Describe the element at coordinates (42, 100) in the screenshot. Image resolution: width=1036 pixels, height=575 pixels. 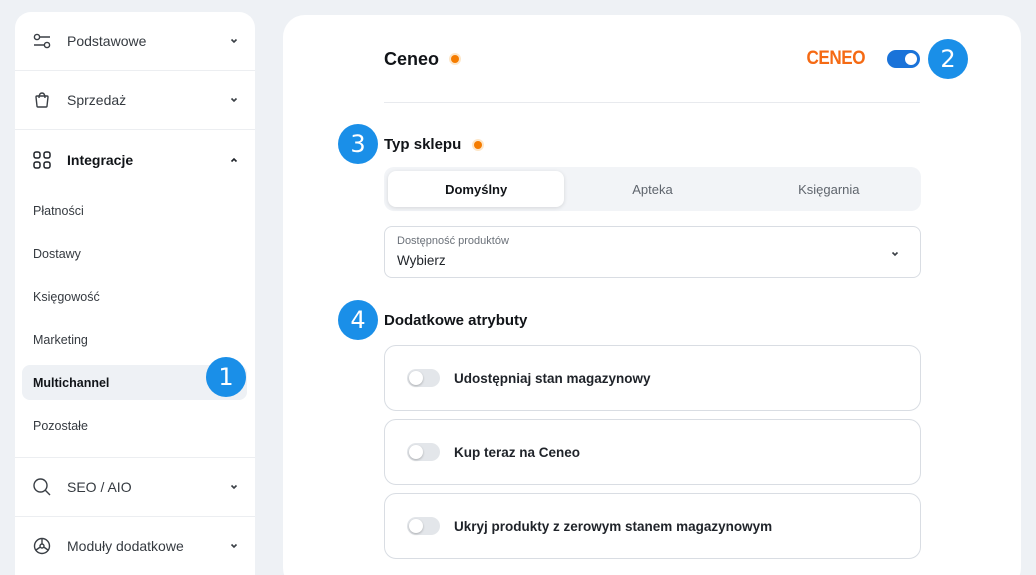
I see `shopping-bag-icon` at that location.